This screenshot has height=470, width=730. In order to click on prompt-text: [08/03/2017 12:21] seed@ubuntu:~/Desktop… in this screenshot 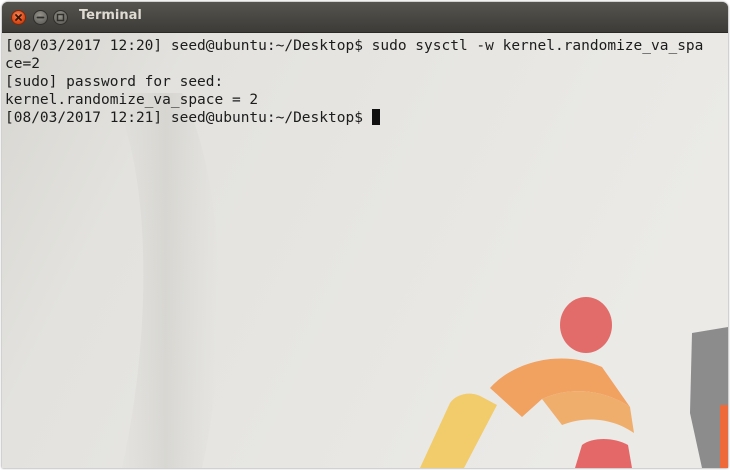, I will do `click(184, 118)`.